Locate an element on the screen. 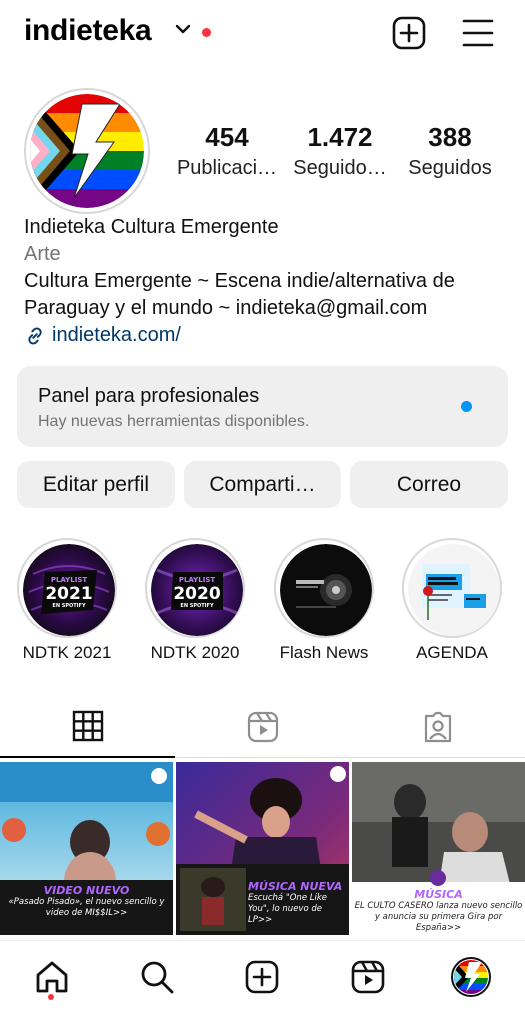  profile-link-text: indieteka.com/ is located at coordinates (116, 335).